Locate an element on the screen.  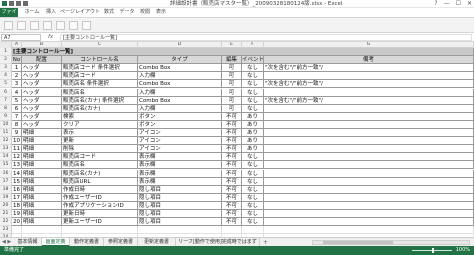
tab-view: 表示 is located at coordinates (161, 12).